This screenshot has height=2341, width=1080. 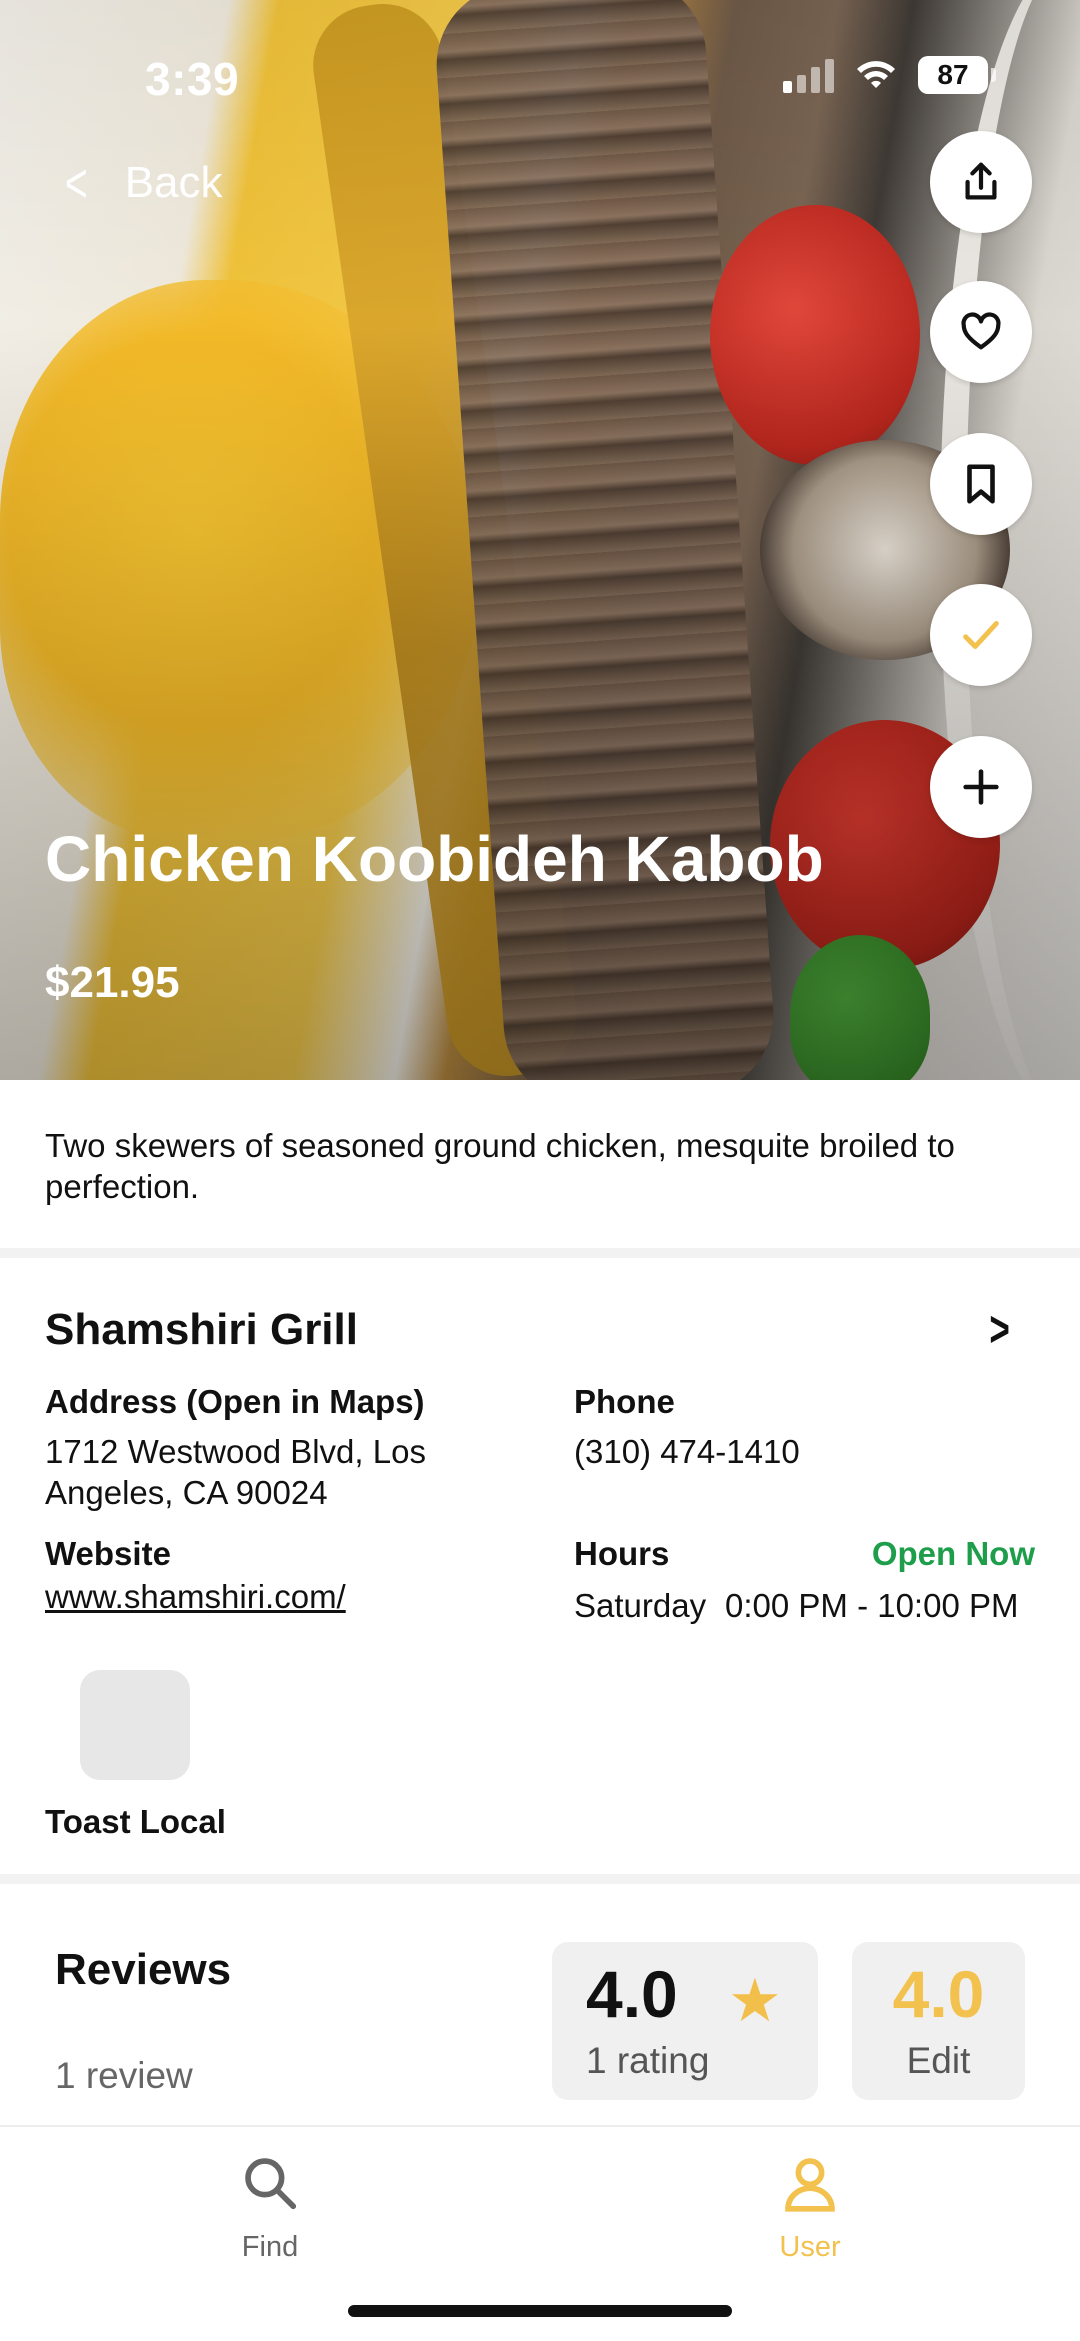 I want to click on toast-local-label: Toast Local, so click(x=135, y=1822).